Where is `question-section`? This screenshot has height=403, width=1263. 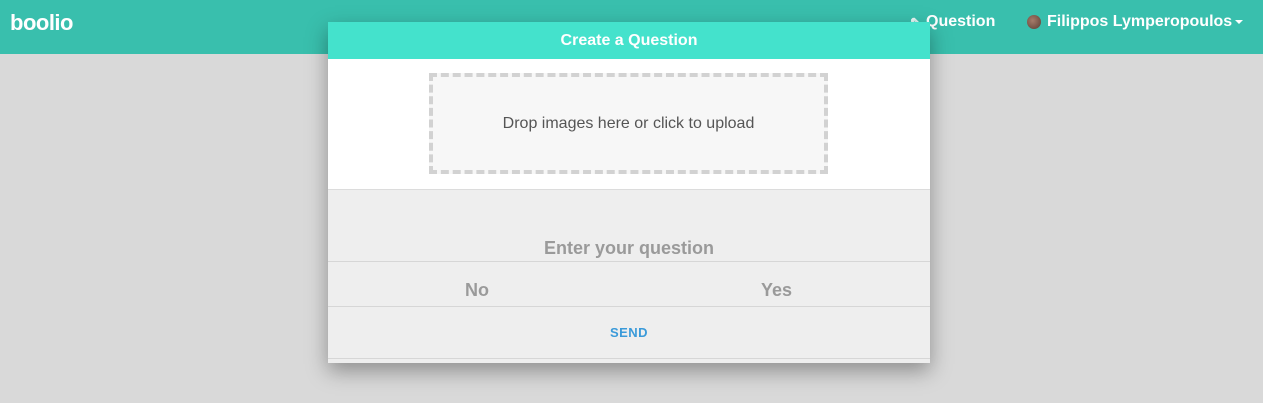 question-section is located at coordinates (629, 226).